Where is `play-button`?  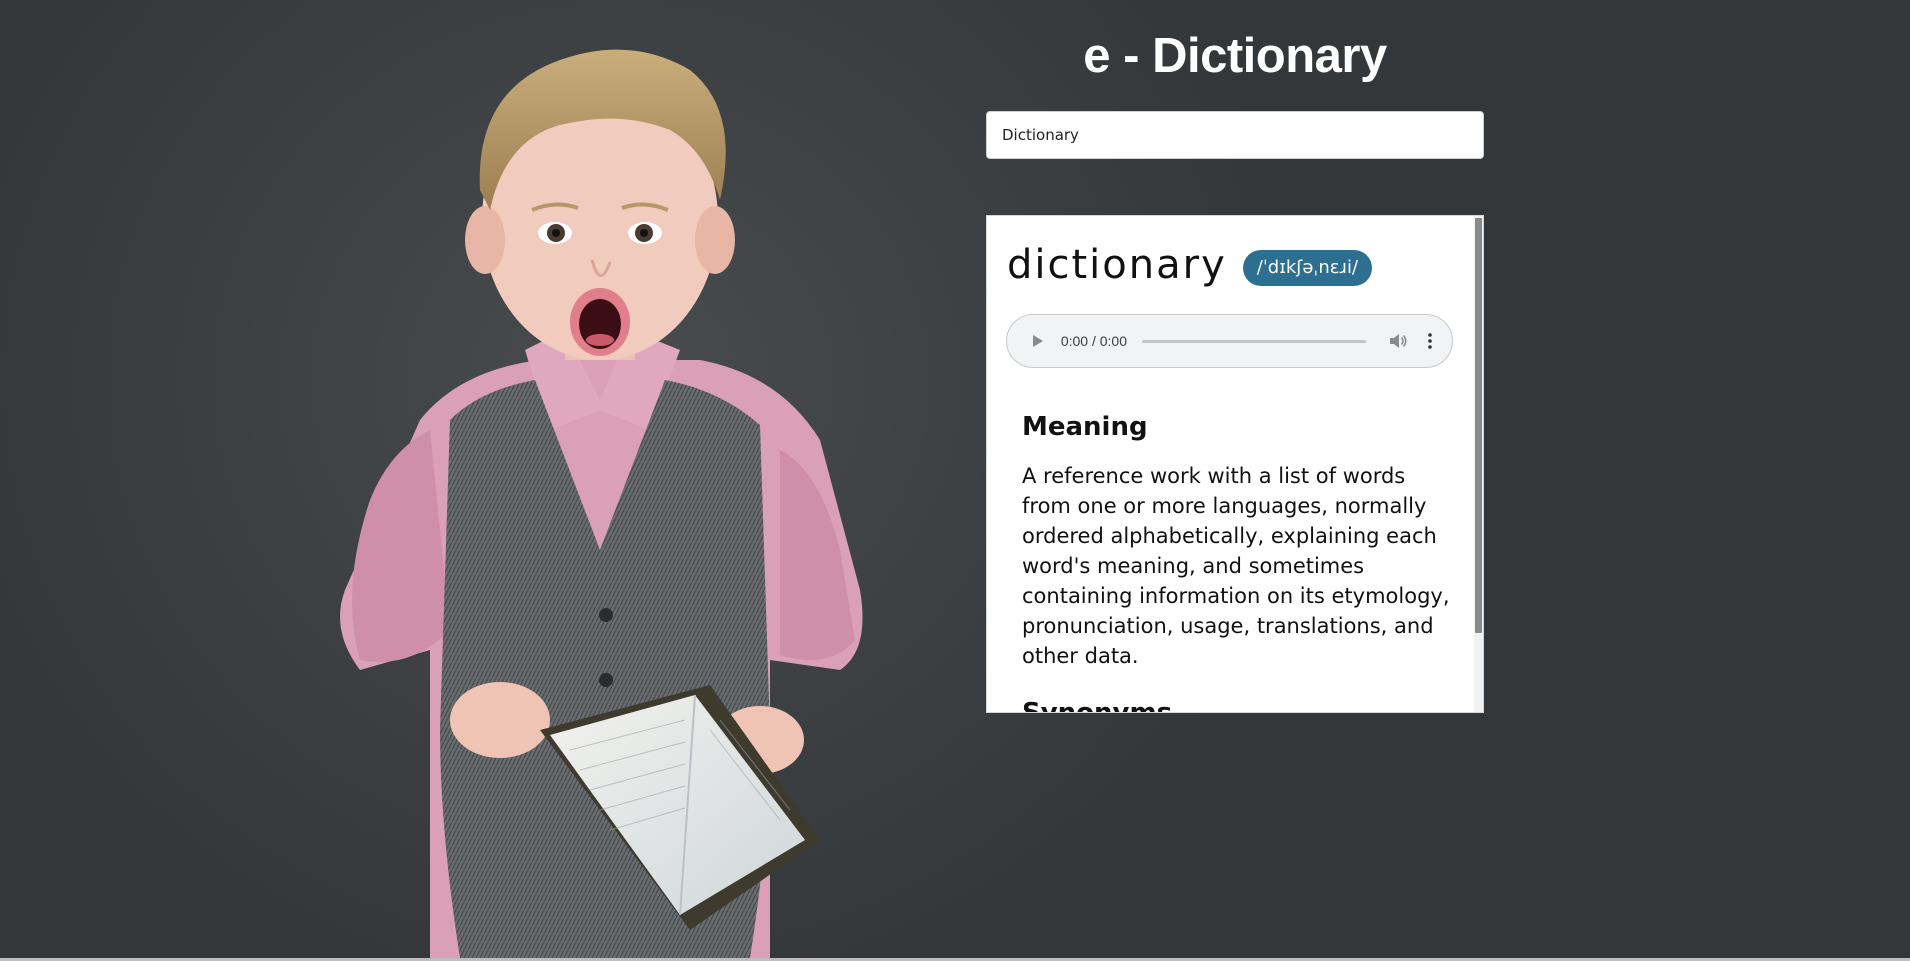
play-button is located at coordinates (1038, 341).